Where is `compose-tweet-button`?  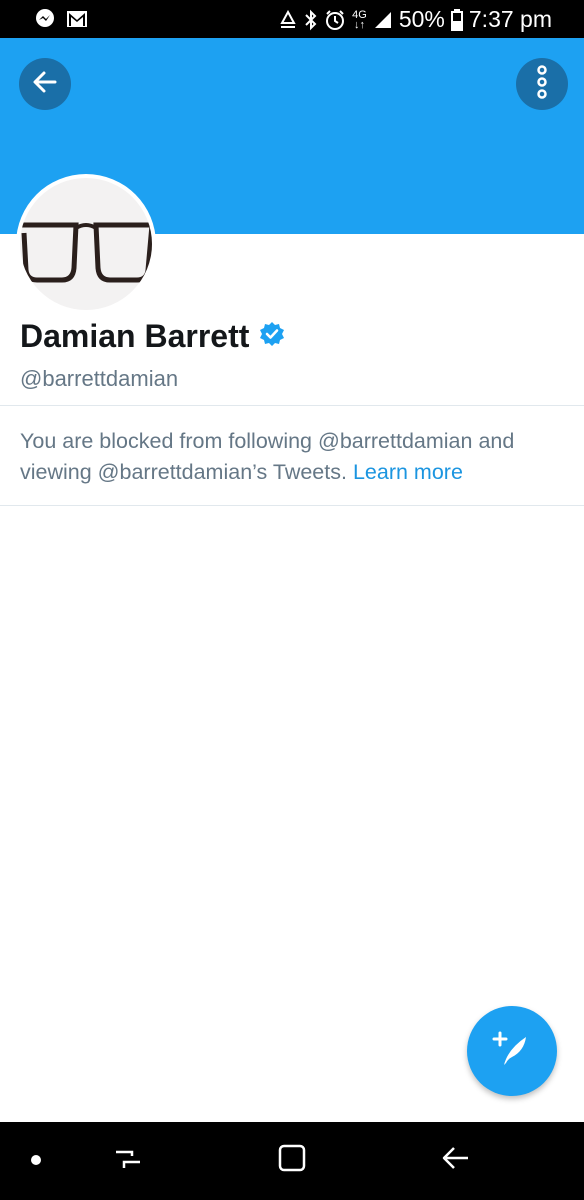
compose-tweet-button is located at coordinates (512, 1051).